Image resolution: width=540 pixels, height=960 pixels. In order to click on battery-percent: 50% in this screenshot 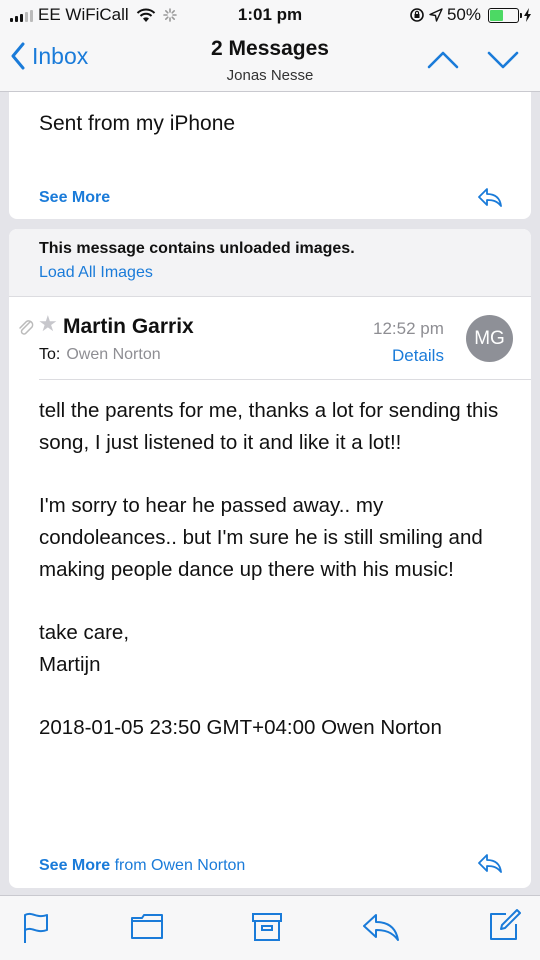, I will do `click(463, 14)`.